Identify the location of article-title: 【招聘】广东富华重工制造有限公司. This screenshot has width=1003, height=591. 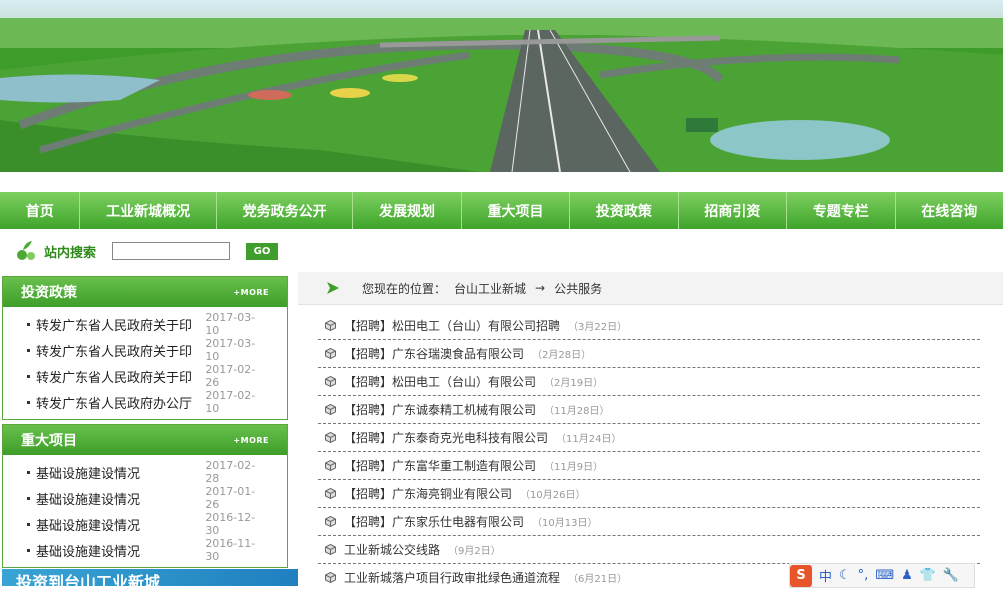
(440, 465).